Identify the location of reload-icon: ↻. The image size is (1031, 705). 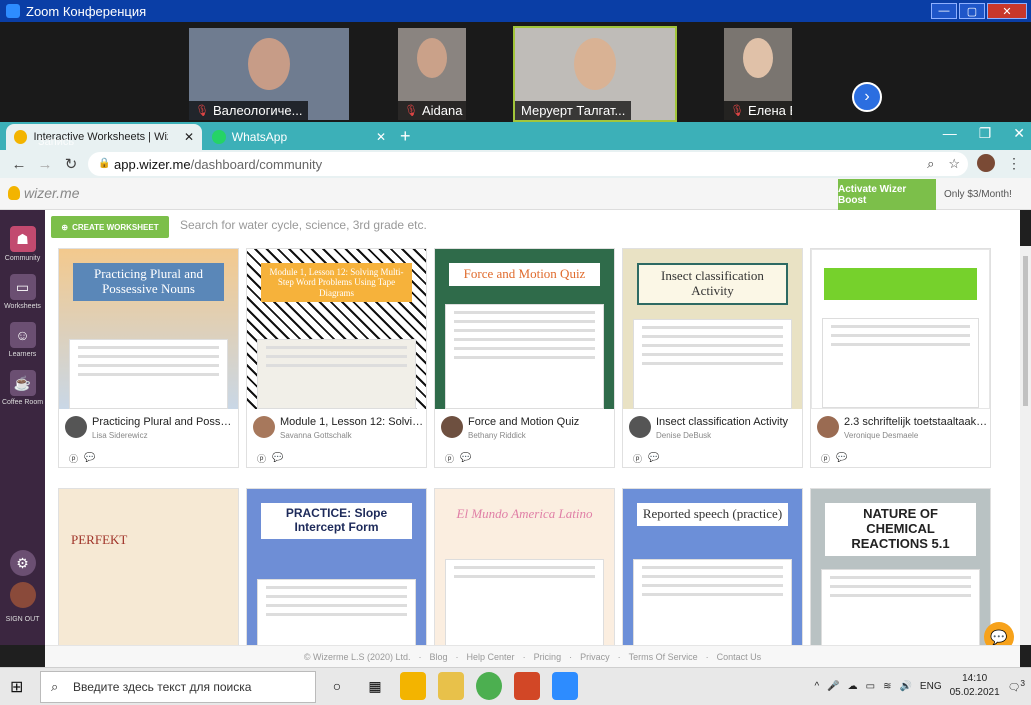
(71, 164).